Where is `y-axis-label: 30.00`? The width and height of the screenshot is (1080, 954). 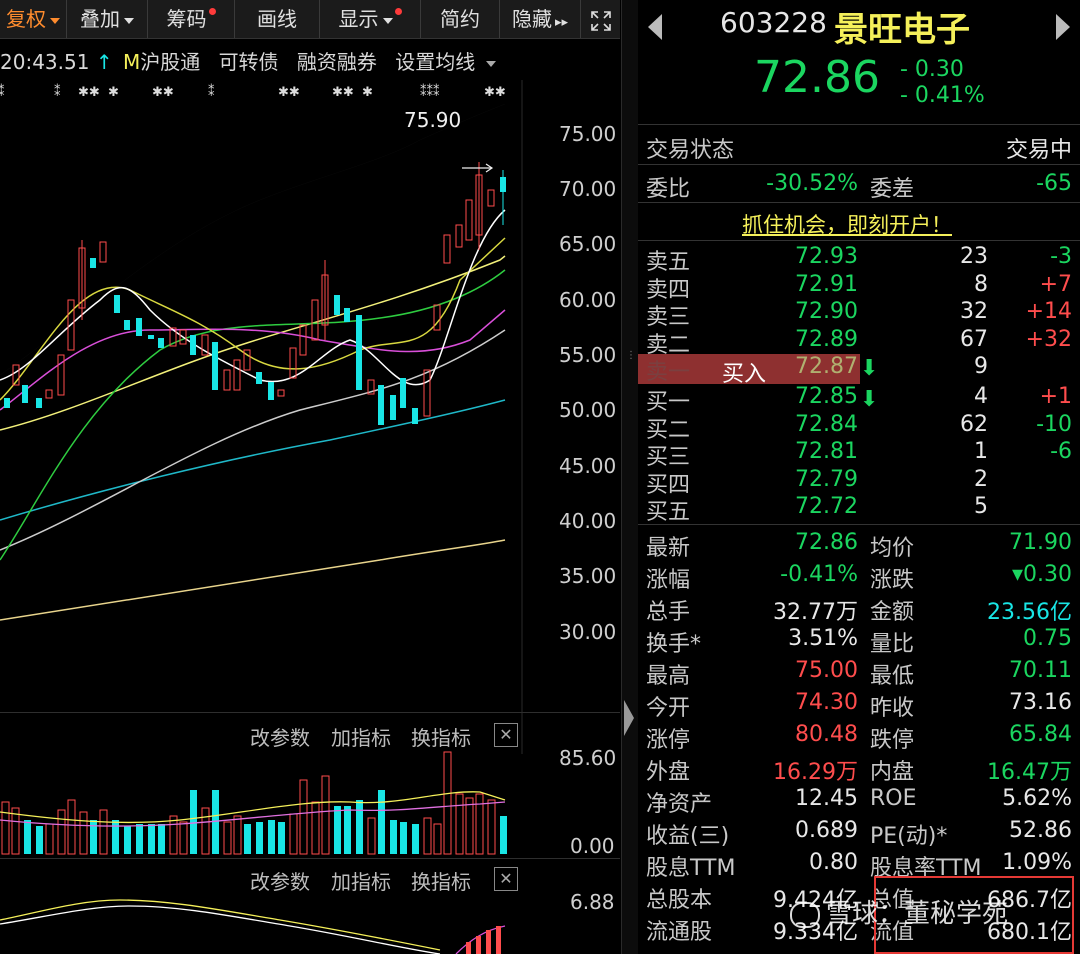 y-axis-label: 30.00 is located at coordinates (588, 632).